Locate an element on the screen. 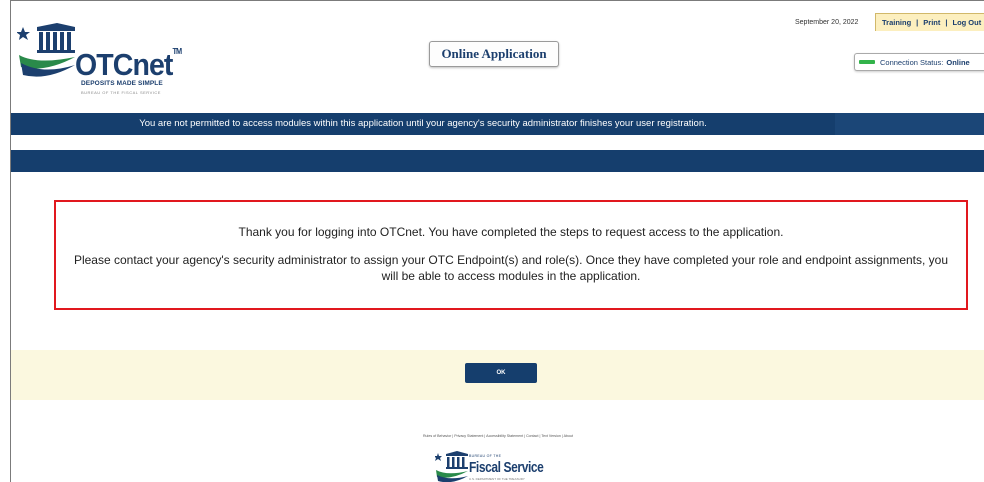 The image size is (984, 482). footer-link-contact: Contact is located at coordinates (532, 436).